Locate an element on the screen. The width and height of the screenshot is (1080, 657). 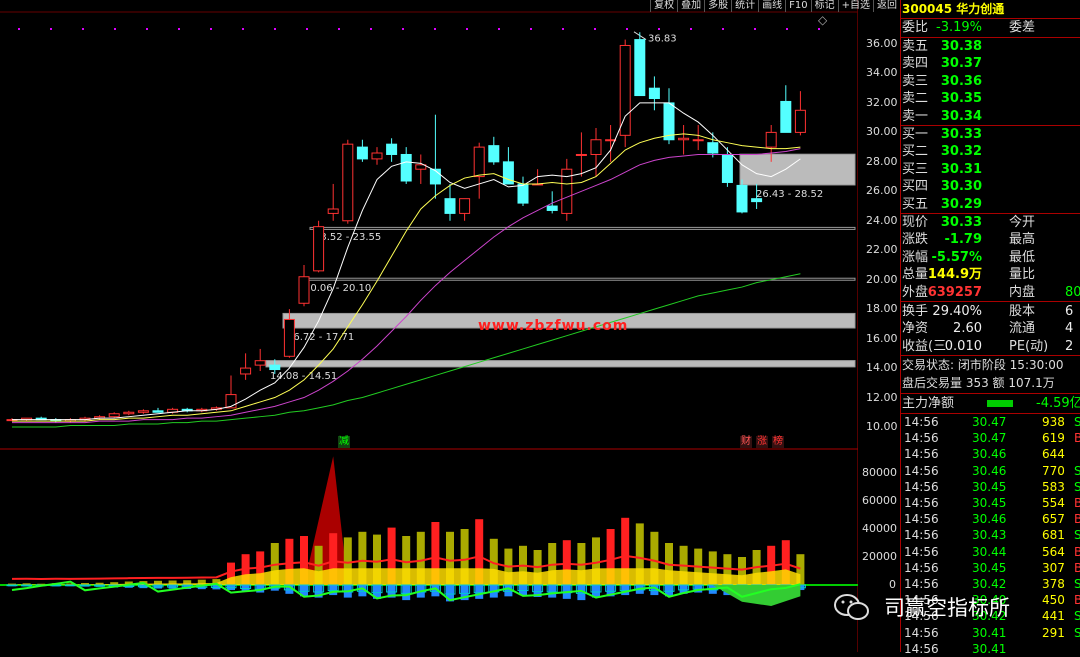
price-tick-label: 14.00 is located at coordinates (882, 368).